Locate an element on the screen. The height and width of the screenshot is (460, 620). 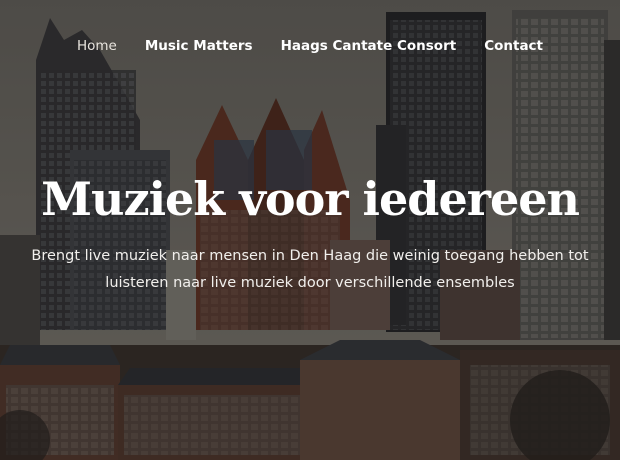
hero-title: Muziek voor iedereen is located at coordinates (310, 199).